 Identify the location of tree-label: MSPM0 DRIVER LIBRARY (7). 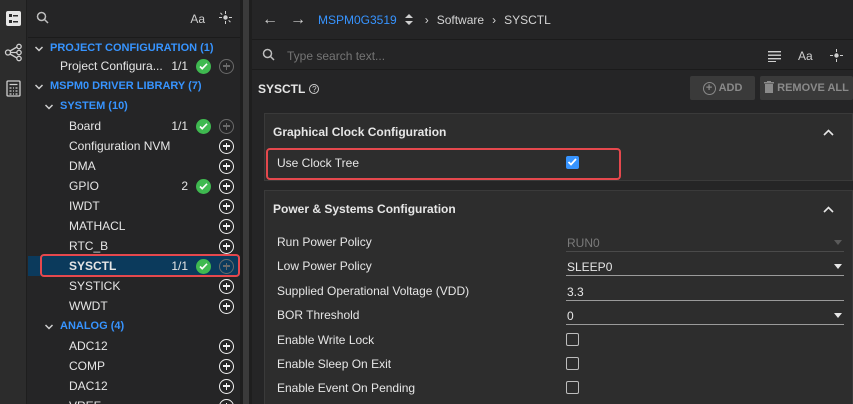
(126, 86).